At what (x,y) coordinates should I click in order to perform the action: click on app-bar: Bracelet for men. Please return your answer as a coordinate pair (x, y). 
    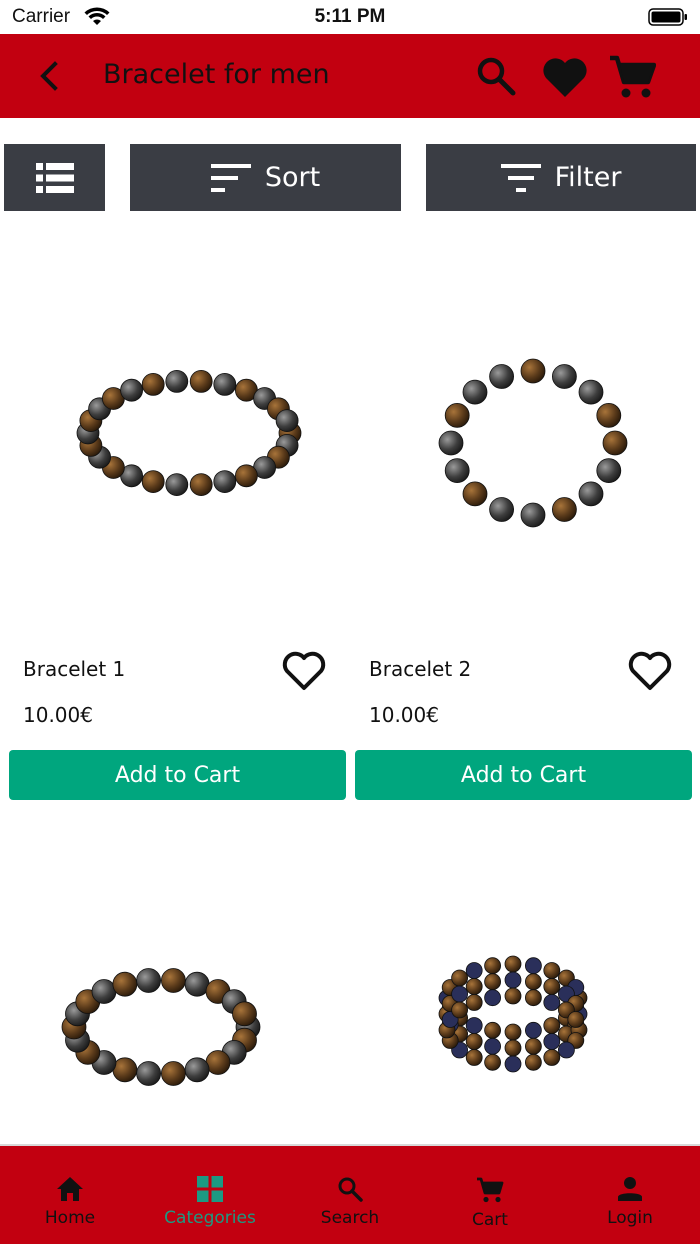
    Looking at the image, I should click on (350, 76).